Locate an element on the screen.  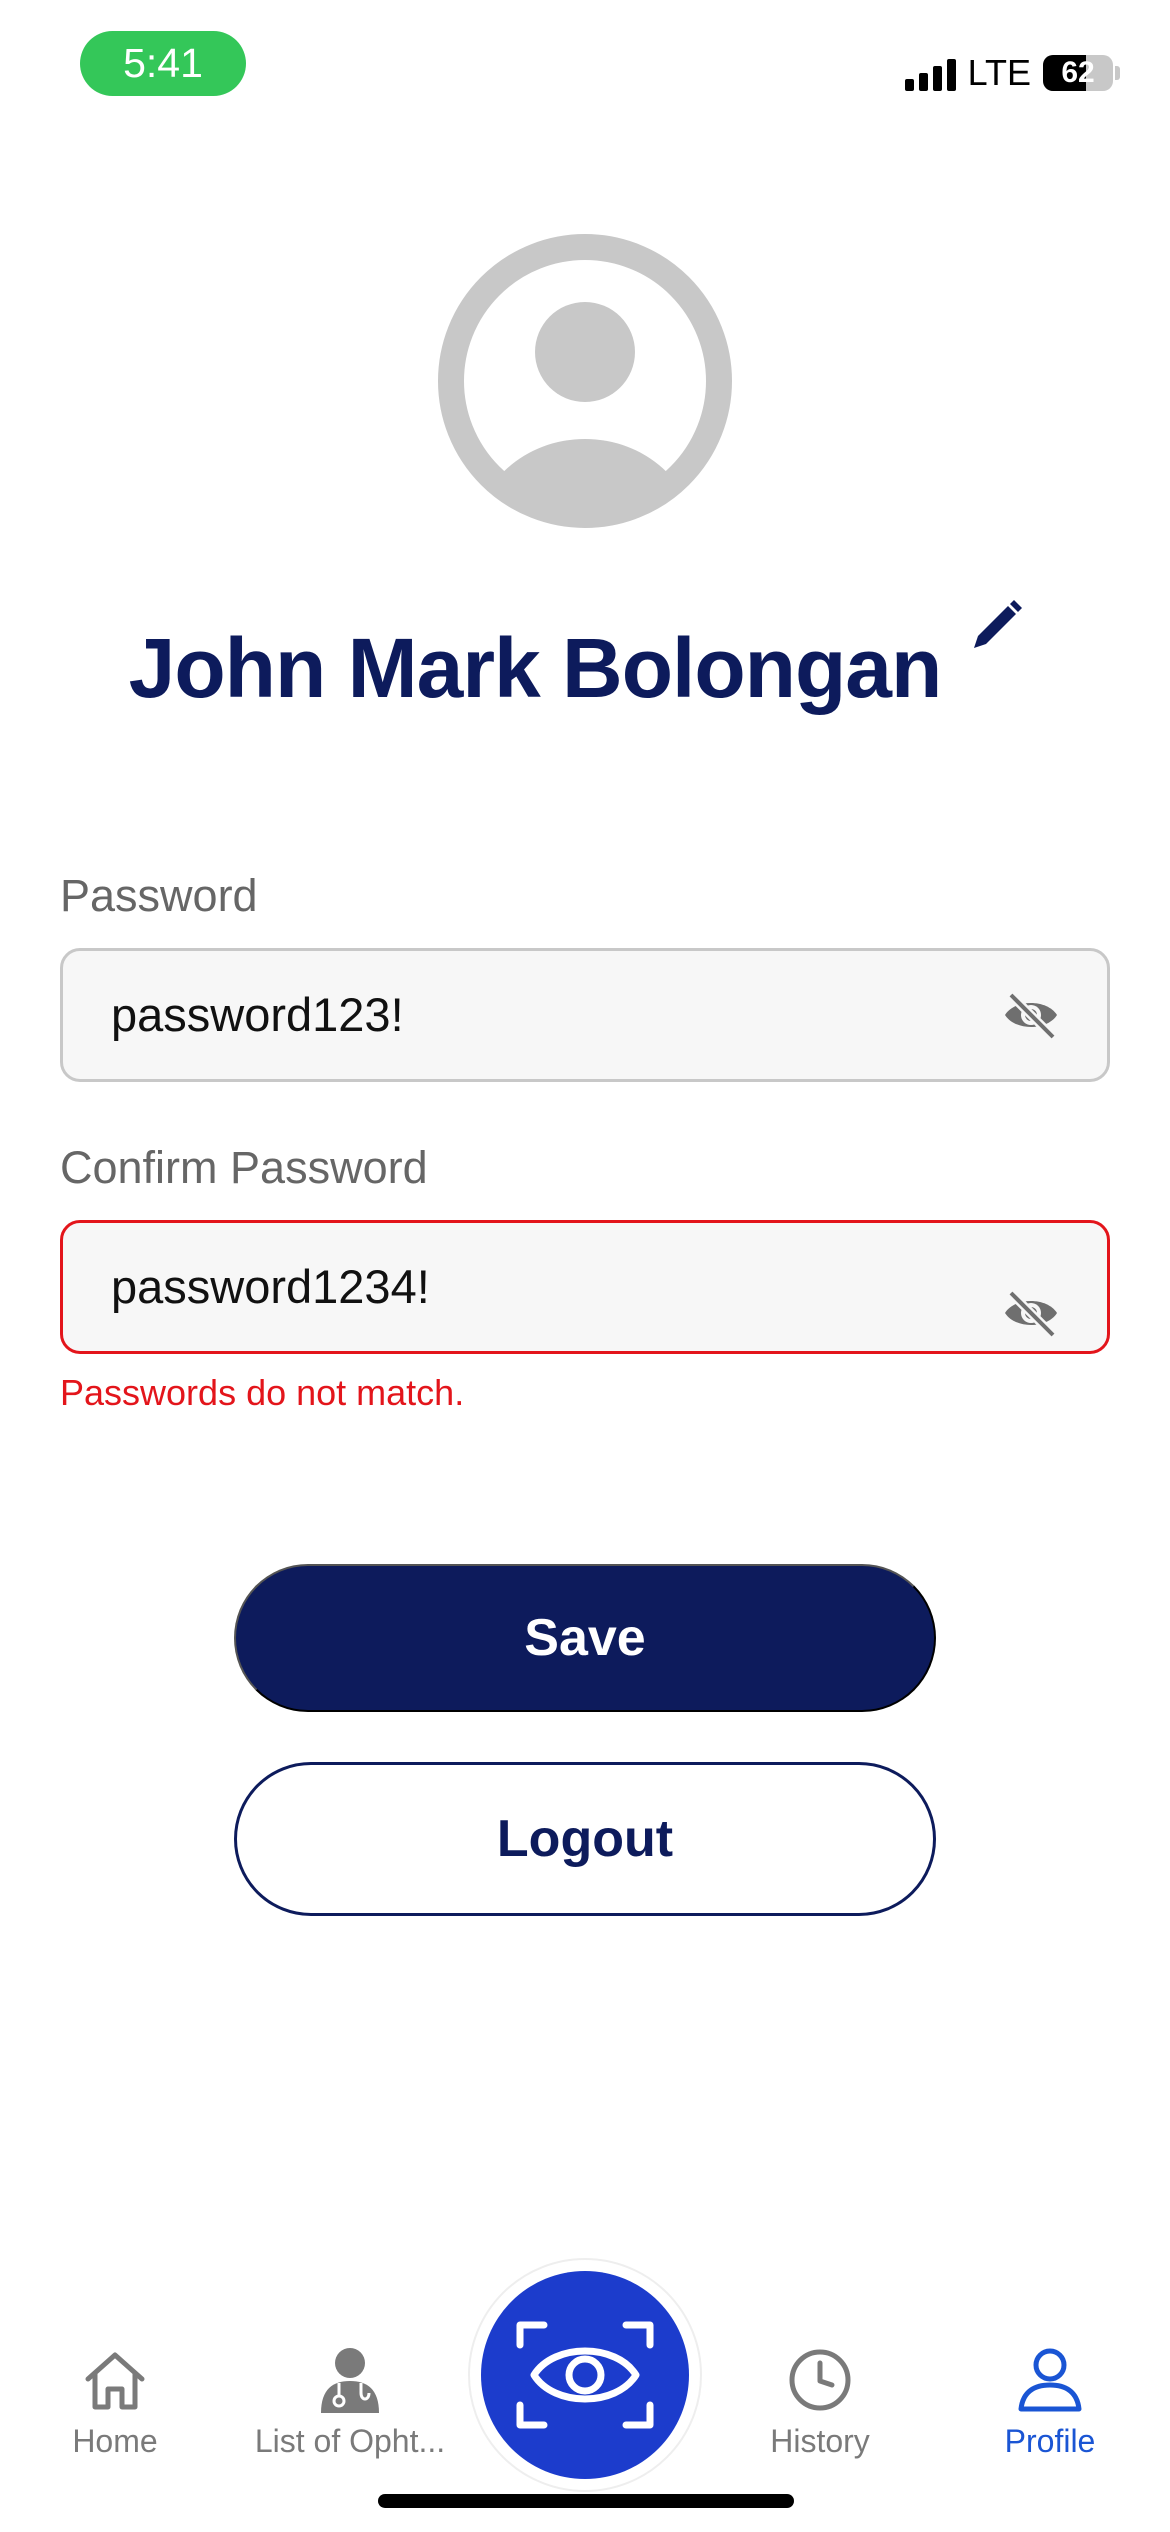
user-name: John Mark Bolongan is located at coordinates (535, 668).